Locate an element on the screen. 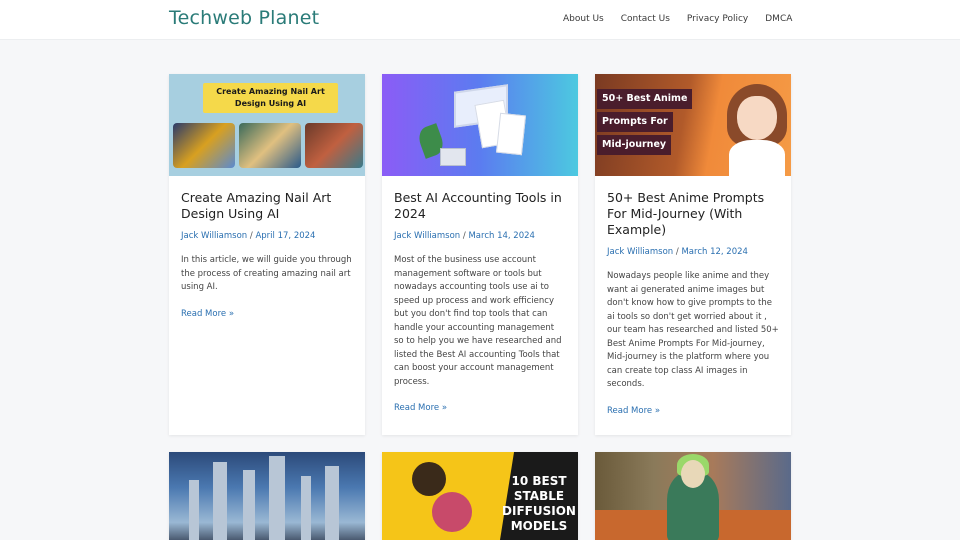  post-title: Create Amazing Nail Art Design Using AI is located at coordinates (267, 206).